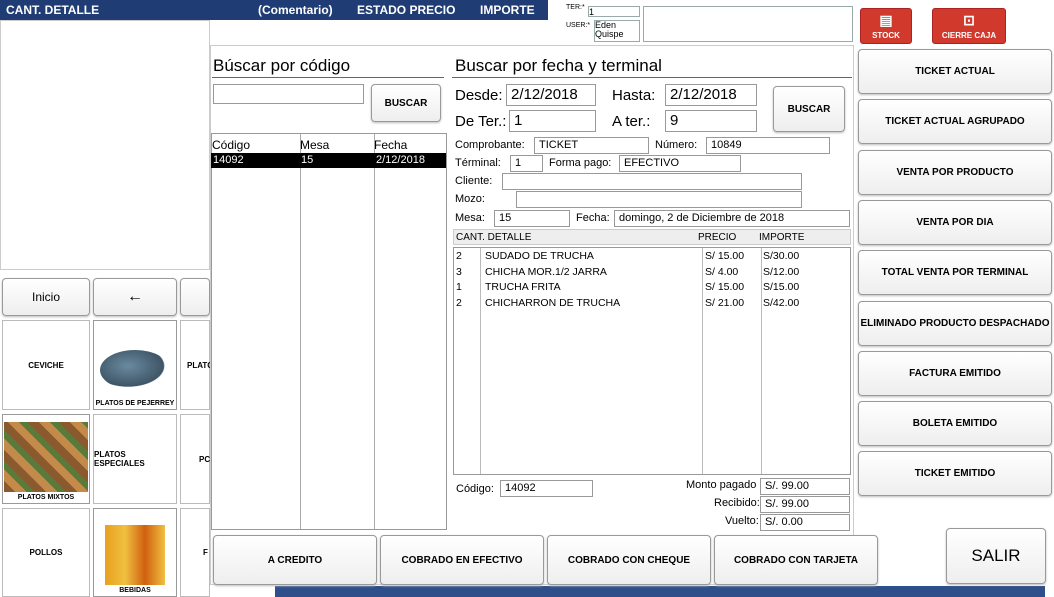 The image size is (1054, 597). I want to click on report-button-6: FACTURA EMITIDO, so click(955, 373).